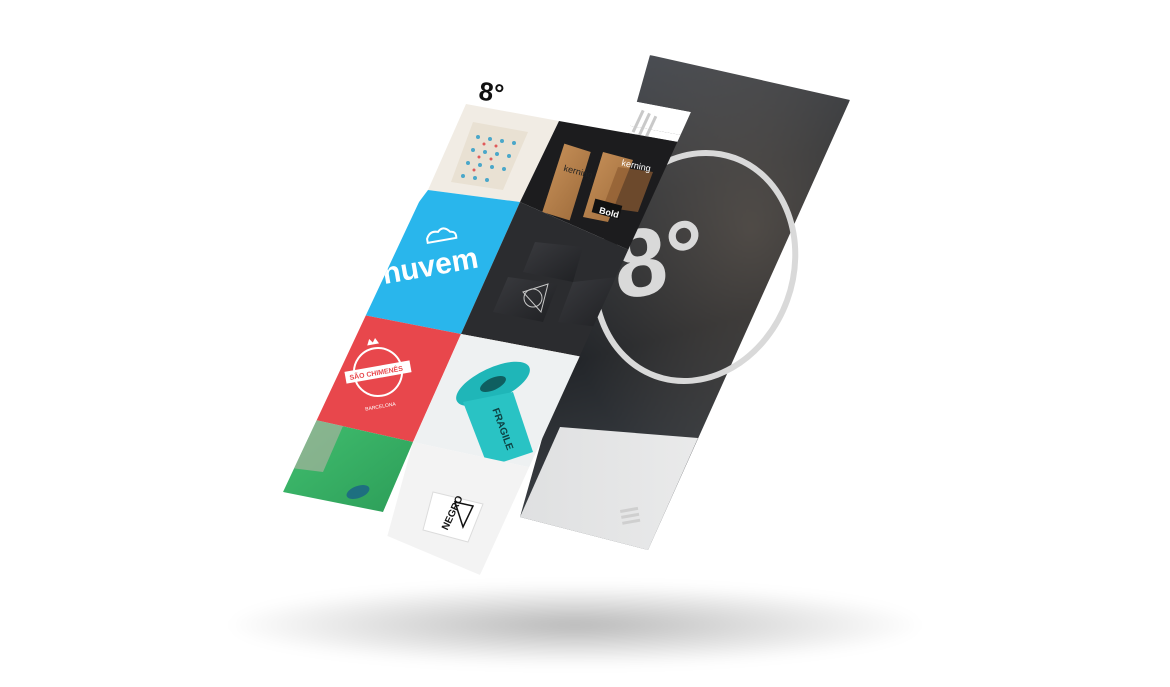 This screenshot has width=1170, height=687. What do you see at coordinates (491, 92) in the screenshot?
I see `front-logo: 8°` at bounding box center [491, 92].